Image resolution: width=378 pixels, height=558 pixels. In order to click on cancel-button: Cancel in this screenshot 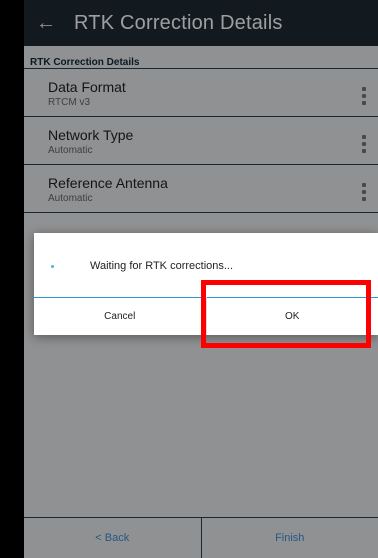, I will do `click(120, 316)`.